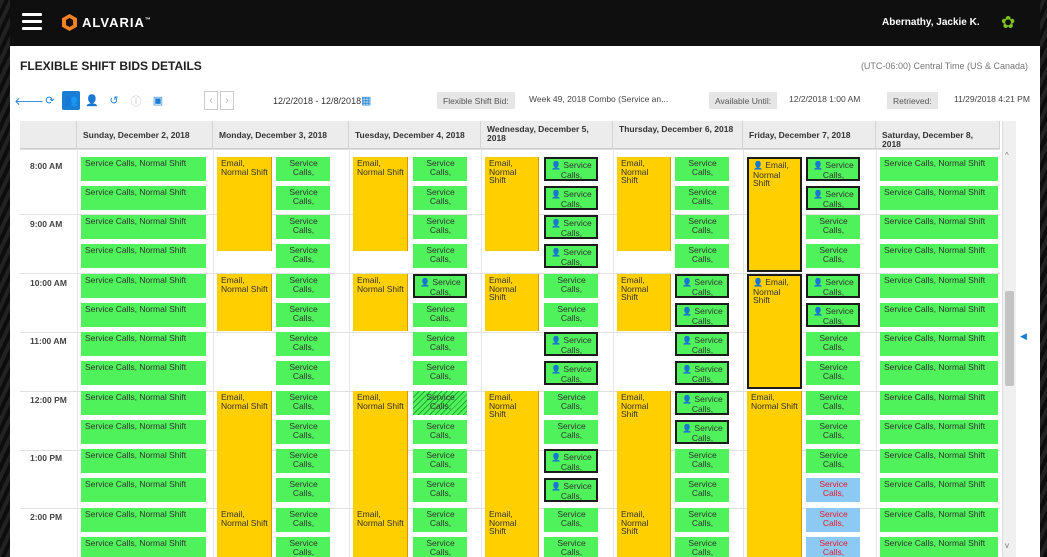 The image size is (1047, 557). What do you see at coordinates (1009, 339) in the screenshot?
I see `vertical-scrollbar: ^ v` at bounding box center [1009, 339].